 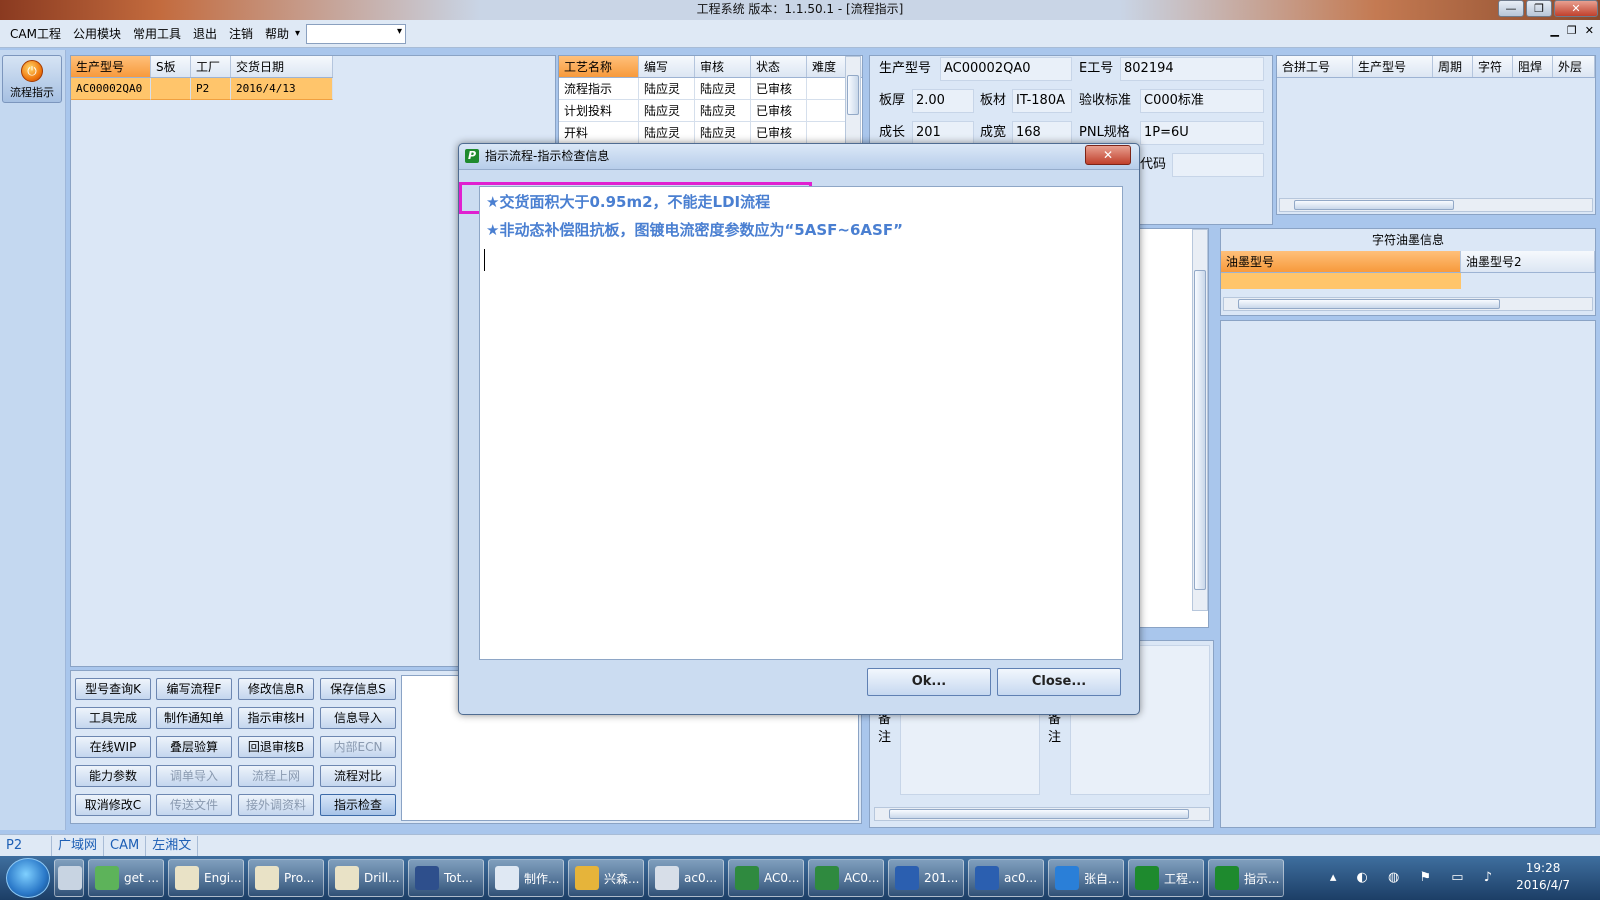 What do you see at coordinates (1415, 877) in the screenshot?
I see `system-tray: ▴ ◐ ◍ ⚑ ▭ ♪` at bounding box center [1415, 877].